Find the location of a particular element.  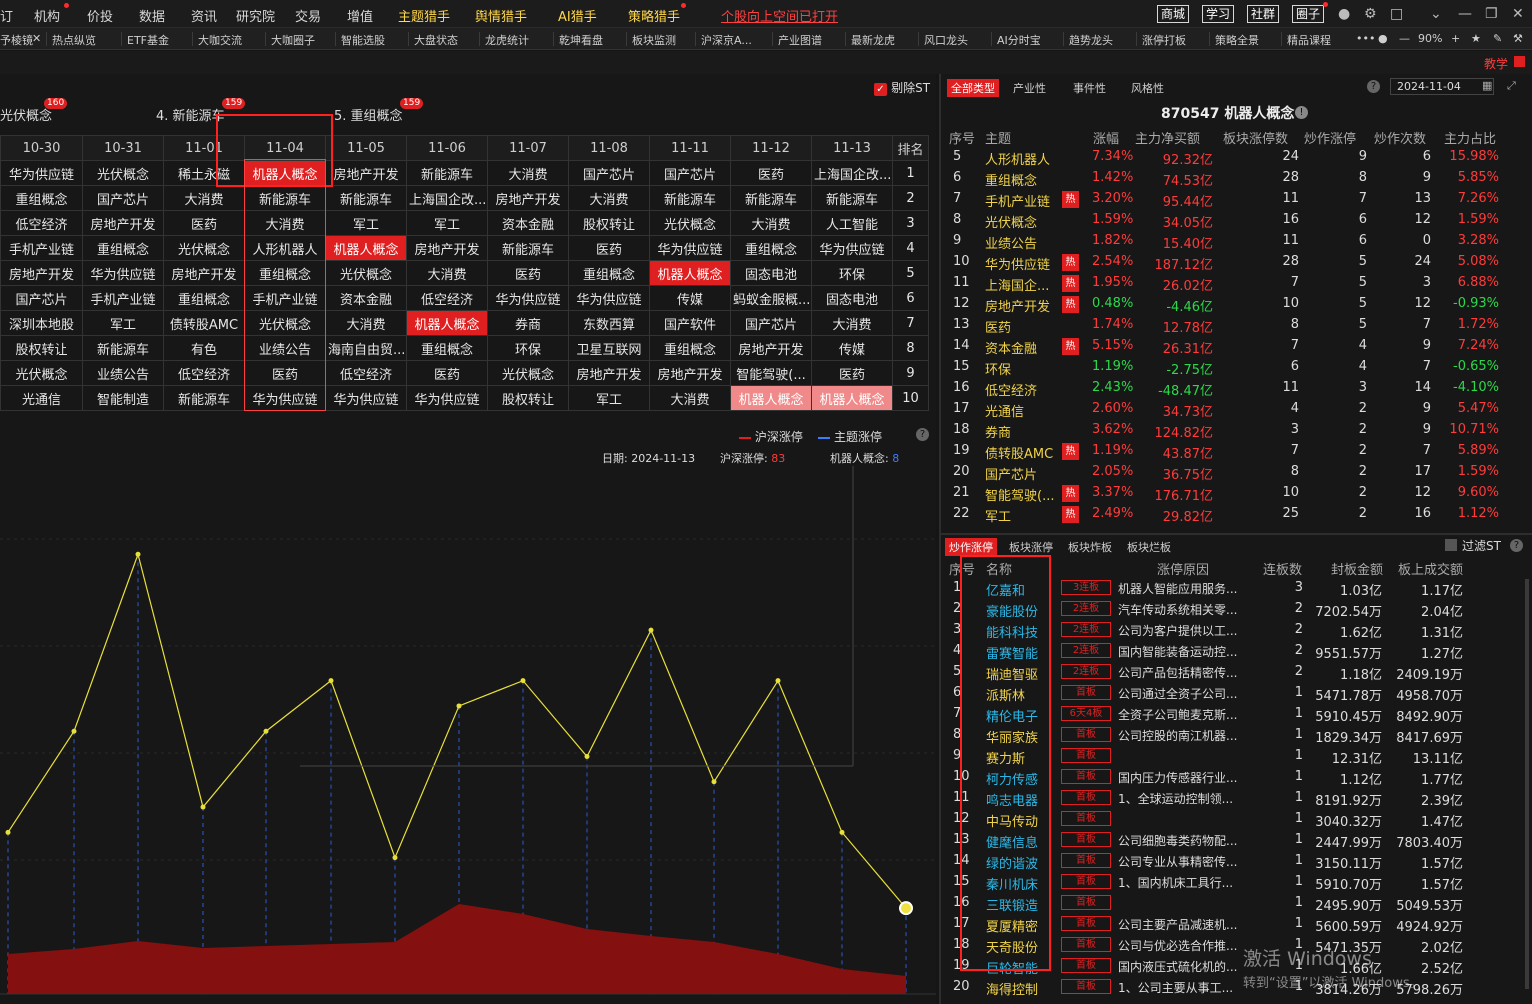

date-header: 10-31 is located at coordinates (123, 148).